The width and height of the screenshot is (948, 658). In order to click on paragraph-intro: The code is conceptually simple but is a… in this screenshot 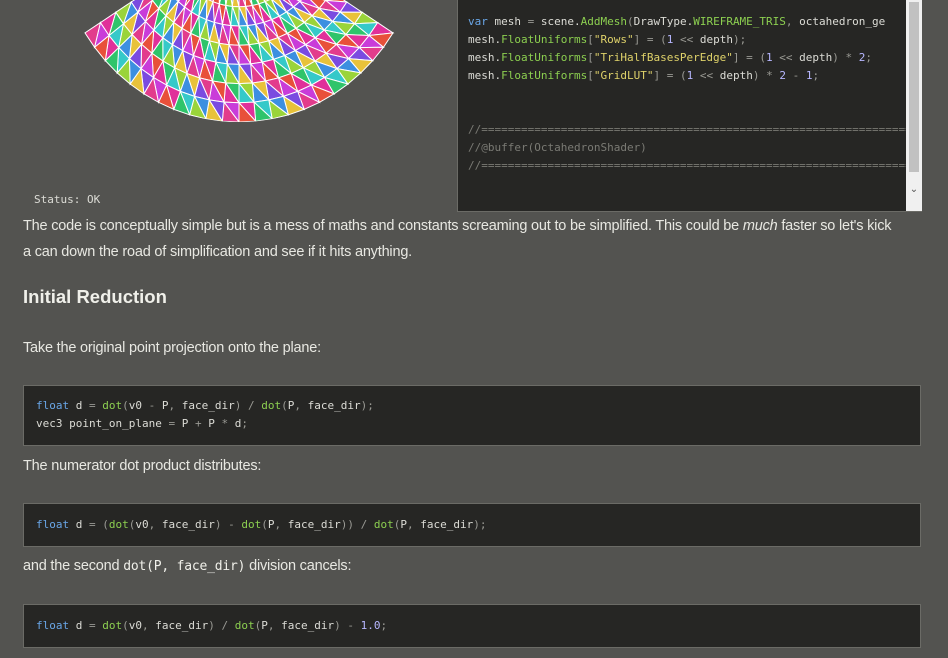, I will do `click(457, 239)`.